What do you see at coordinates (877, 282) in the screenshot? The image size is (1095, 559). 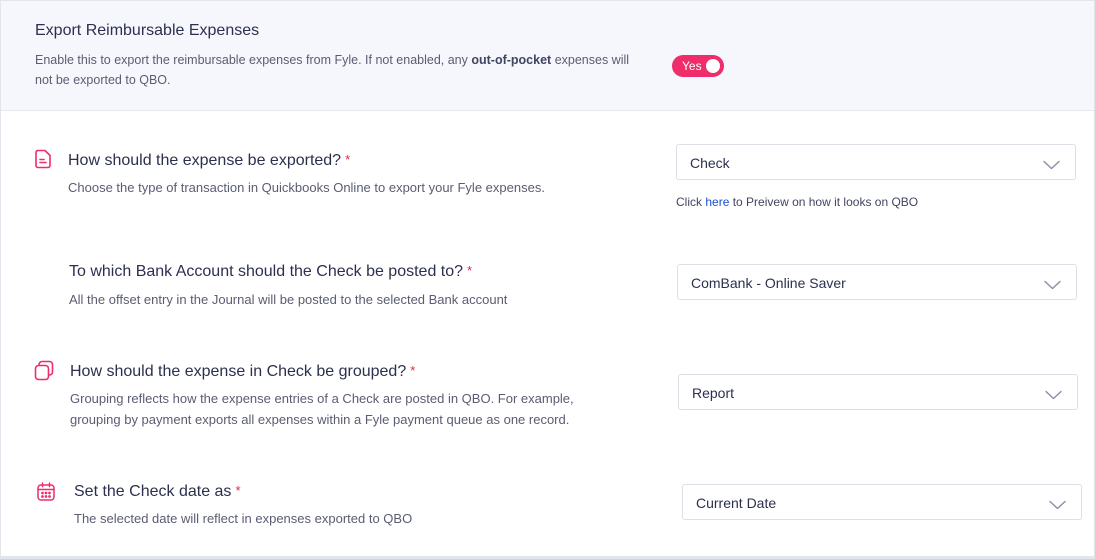 I see `bank-account-select: ComBank - Online Saver` at bounding box center [877, 282].